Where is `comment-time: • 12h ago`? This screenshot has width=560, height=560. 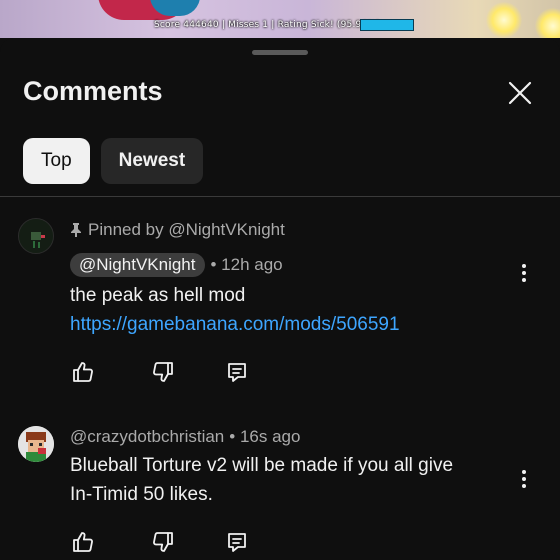 comment-time: • 12h ago is located at coordinates (246, 264).